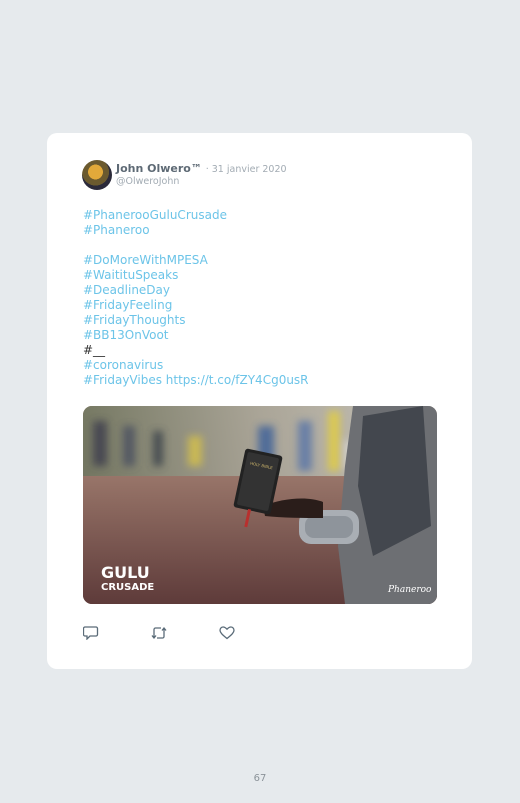  What do you see at coordinates (260, 778) in the screenshot?
I see `page-number: 67` at bounding box center [260, 778].